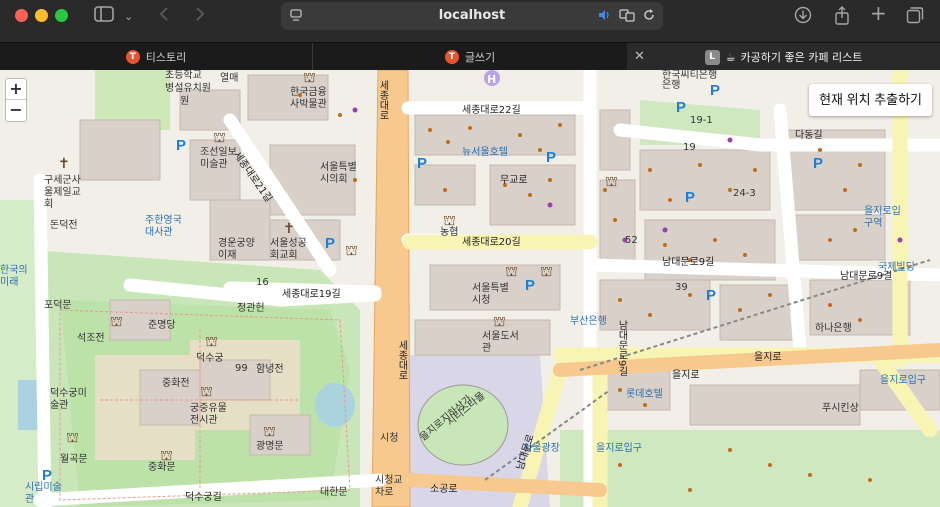 The width and height of the screenshot is (940, 507). I want to click on map-label: 농협, so click(449, 232).